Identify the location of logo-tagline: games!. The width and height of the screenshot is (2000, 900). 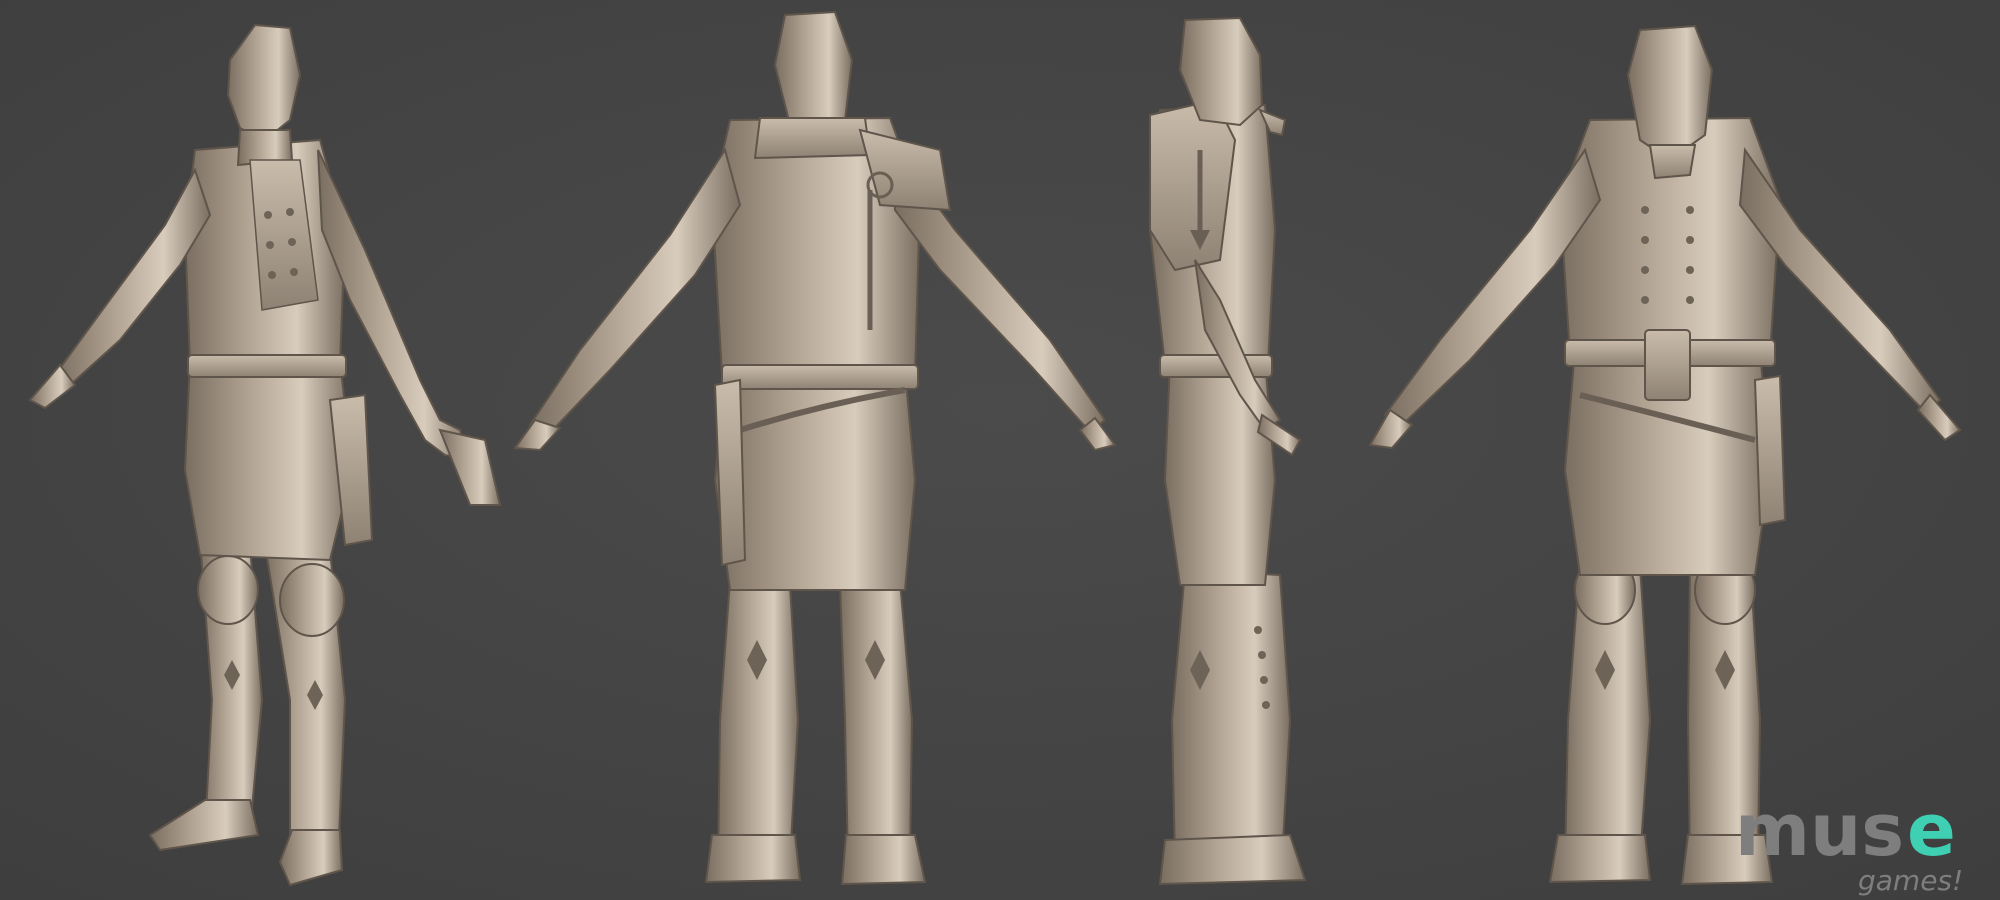
(1910, 880).